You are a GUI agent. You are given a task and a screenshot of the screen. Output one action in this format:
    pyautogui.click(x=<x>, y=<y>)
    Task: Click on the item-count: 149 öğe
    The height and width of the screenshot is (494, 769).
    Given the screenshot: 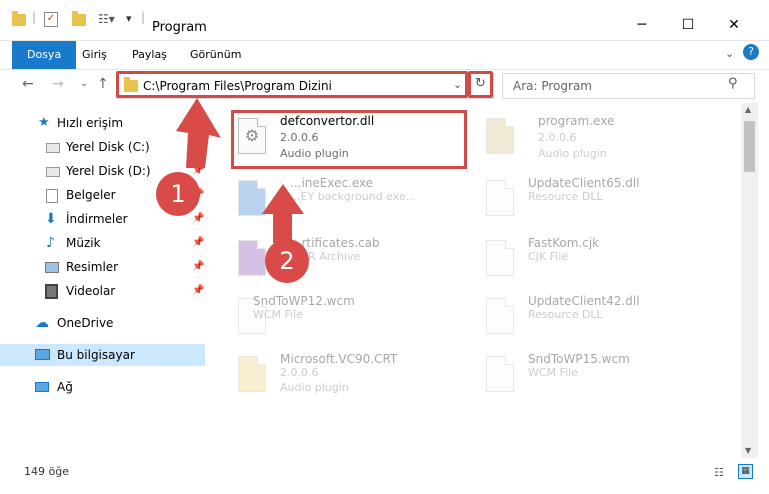 What is the action you would take?
    pyautogui.click(x=46, y=471)
    